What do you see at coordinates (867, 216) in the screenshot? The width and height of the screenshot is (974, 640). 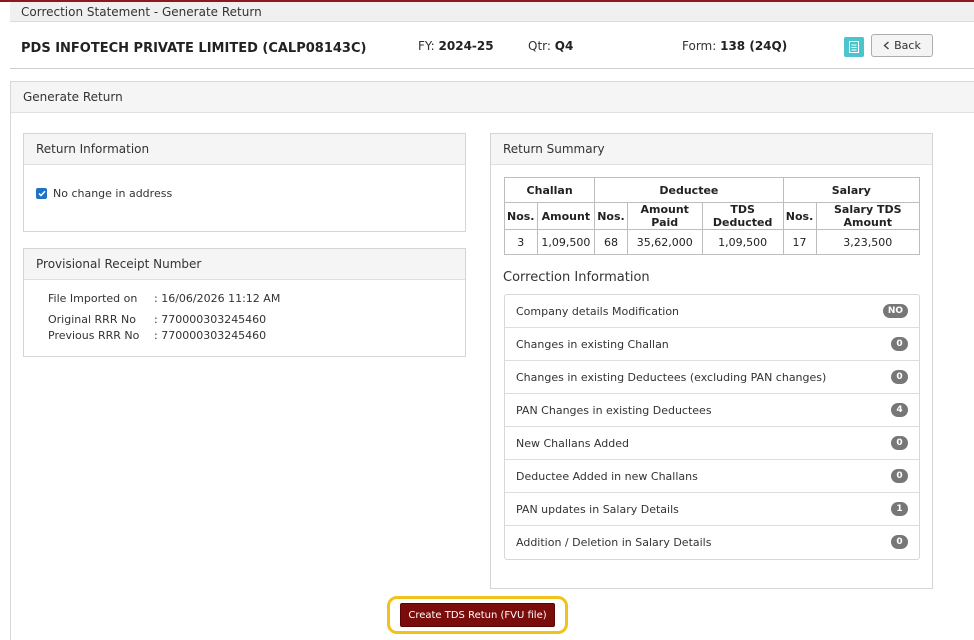 I see `col-salary-tds-amount: Salary TDS Amount` at bounding box center [867, 216].